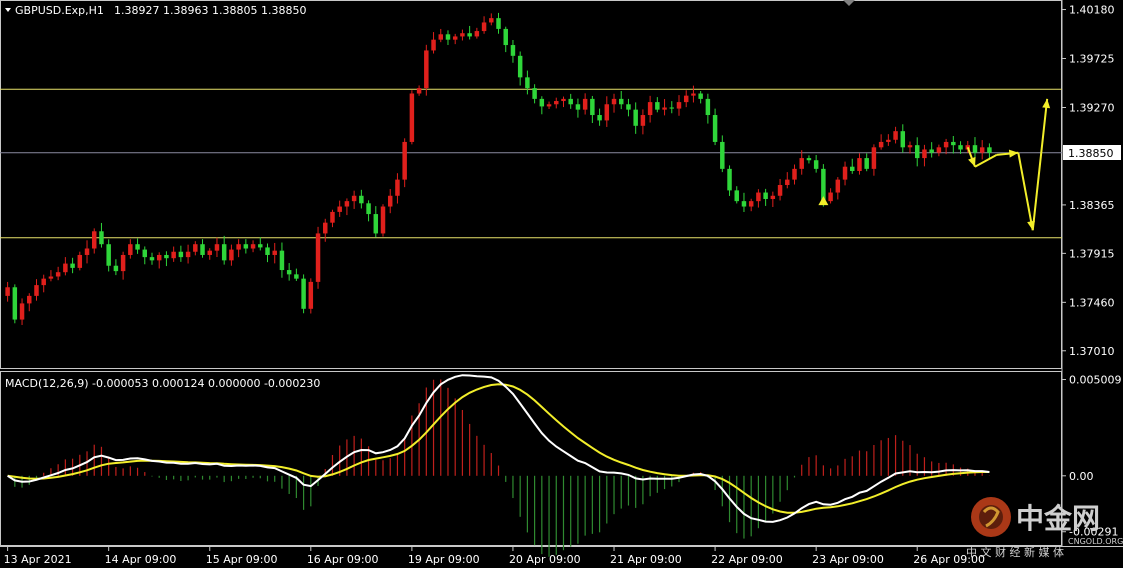 Image resolution: width=1123 pixels, height=568 pixels. I want to click on symbol-dropdown-icon, so click(8, 10).